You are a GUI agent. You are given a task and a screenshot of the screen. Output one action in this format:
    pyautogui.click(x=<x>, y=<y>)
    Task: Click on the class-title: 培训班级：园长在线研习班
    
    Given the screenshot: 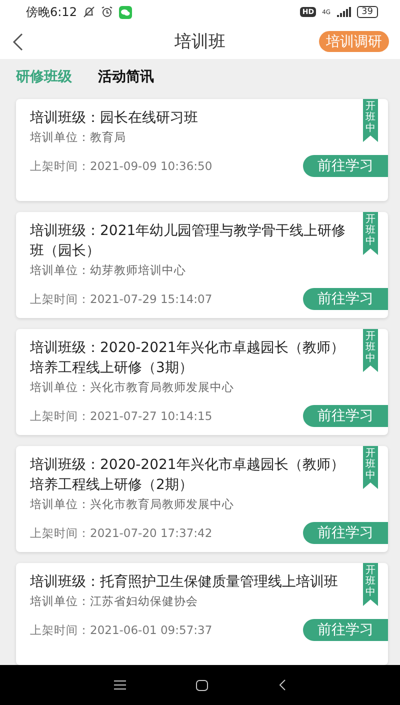 What is the action you would take?
    pyautogui.click(x=114, y=118)
    